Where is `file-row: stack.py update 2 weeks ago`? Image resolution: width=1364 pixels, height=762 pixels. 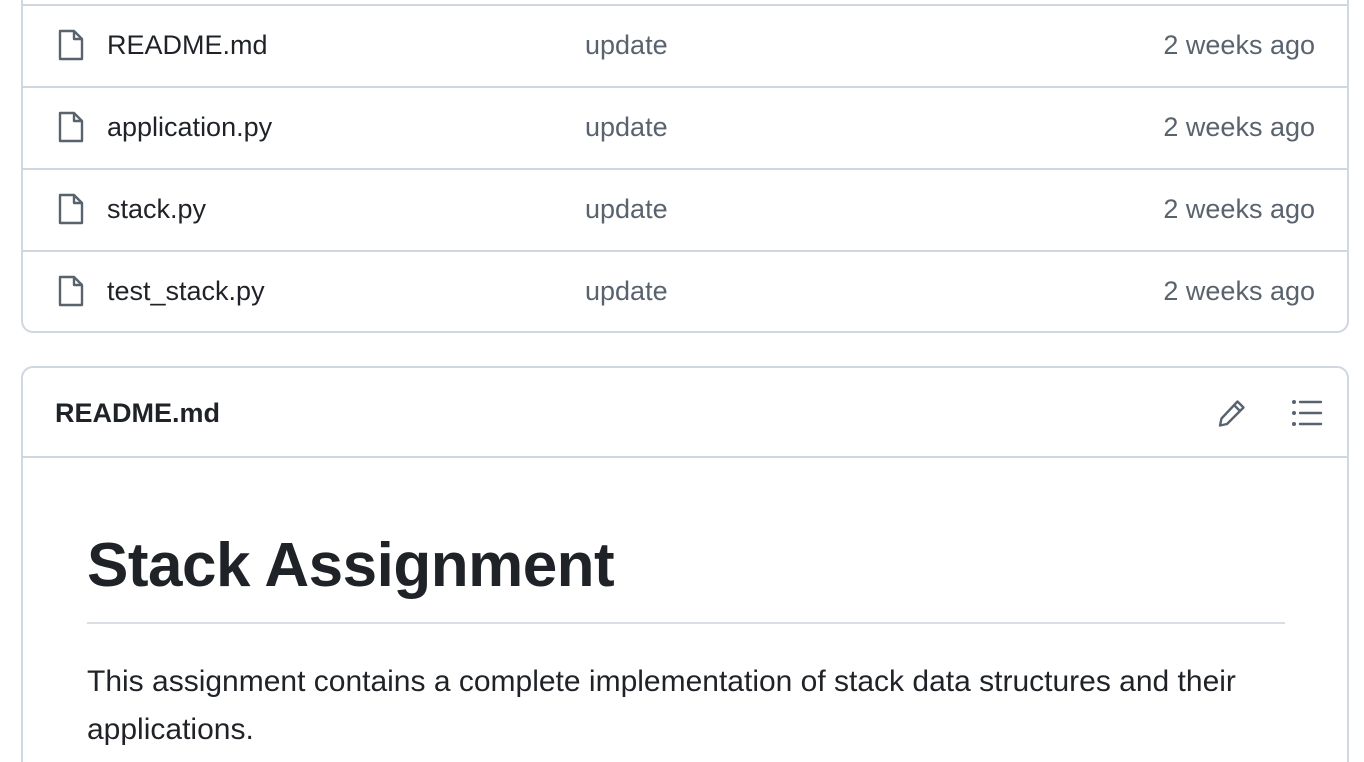 file-row: stack.py update 2 weeks ago is located at coordinates (685, 211).